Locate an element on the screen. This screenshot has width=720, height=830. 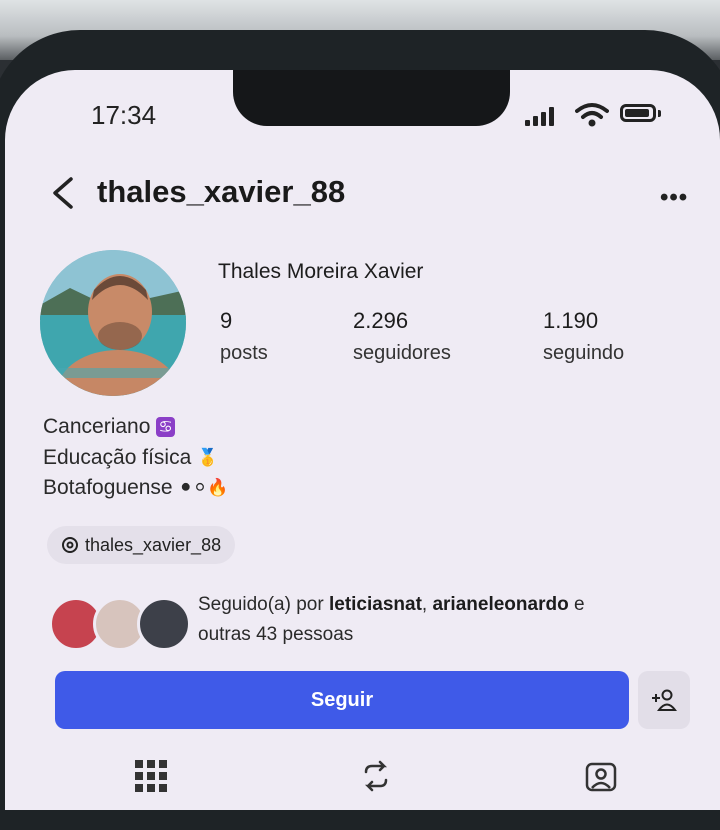
stat-following-label: seguindo is located at coordinates (584, 353).